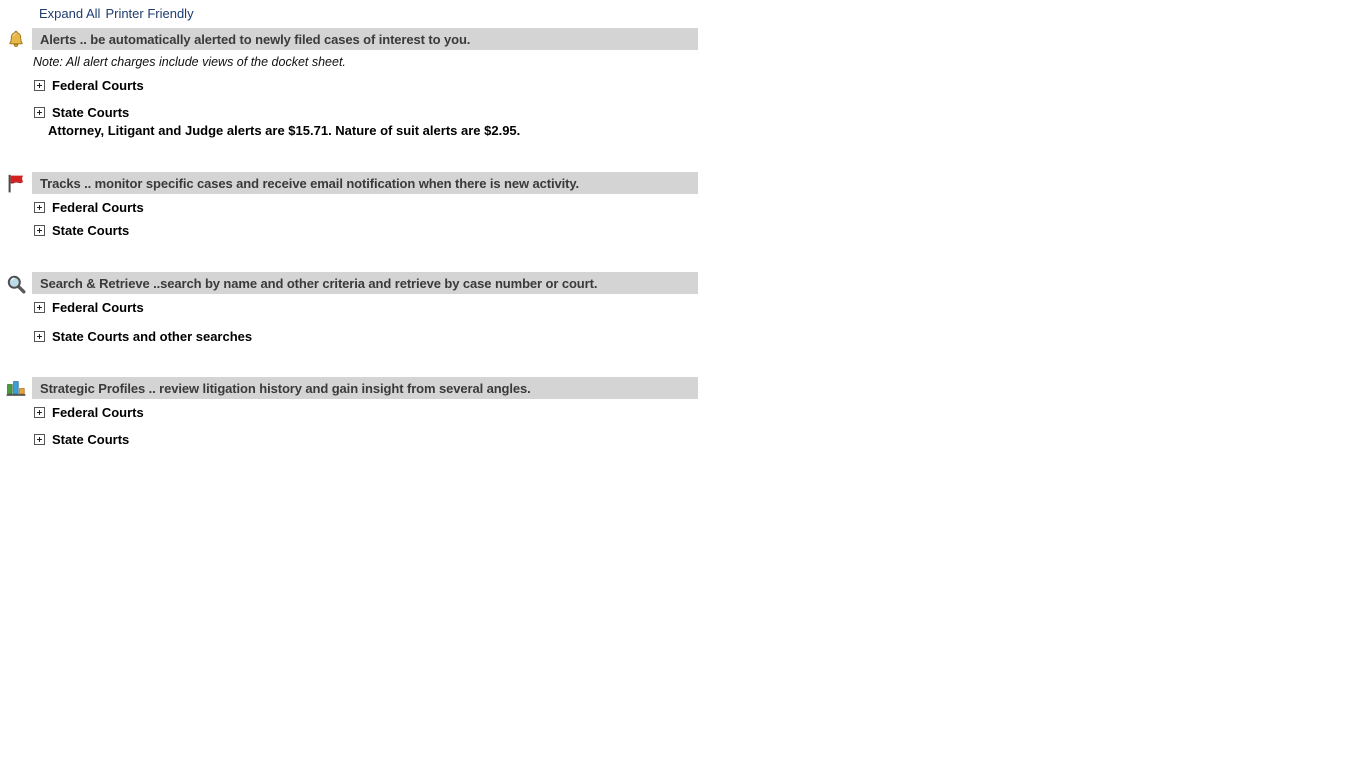 The image size is (1366, 768). Describe the element at coordinates (16, 389) in the screenshot. I see `bar-chart-icon` at that location.